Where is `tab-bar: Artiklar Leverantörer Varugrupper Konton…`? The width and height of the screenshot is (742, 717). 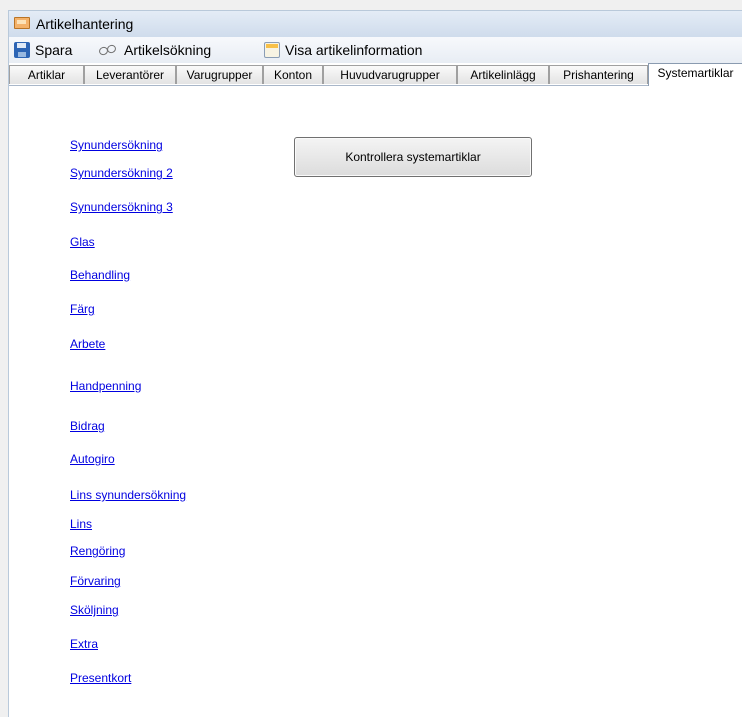
tab-bar: Artiklar Leverantörer Varugrupper Konton… is located at coordinates (375, 74).